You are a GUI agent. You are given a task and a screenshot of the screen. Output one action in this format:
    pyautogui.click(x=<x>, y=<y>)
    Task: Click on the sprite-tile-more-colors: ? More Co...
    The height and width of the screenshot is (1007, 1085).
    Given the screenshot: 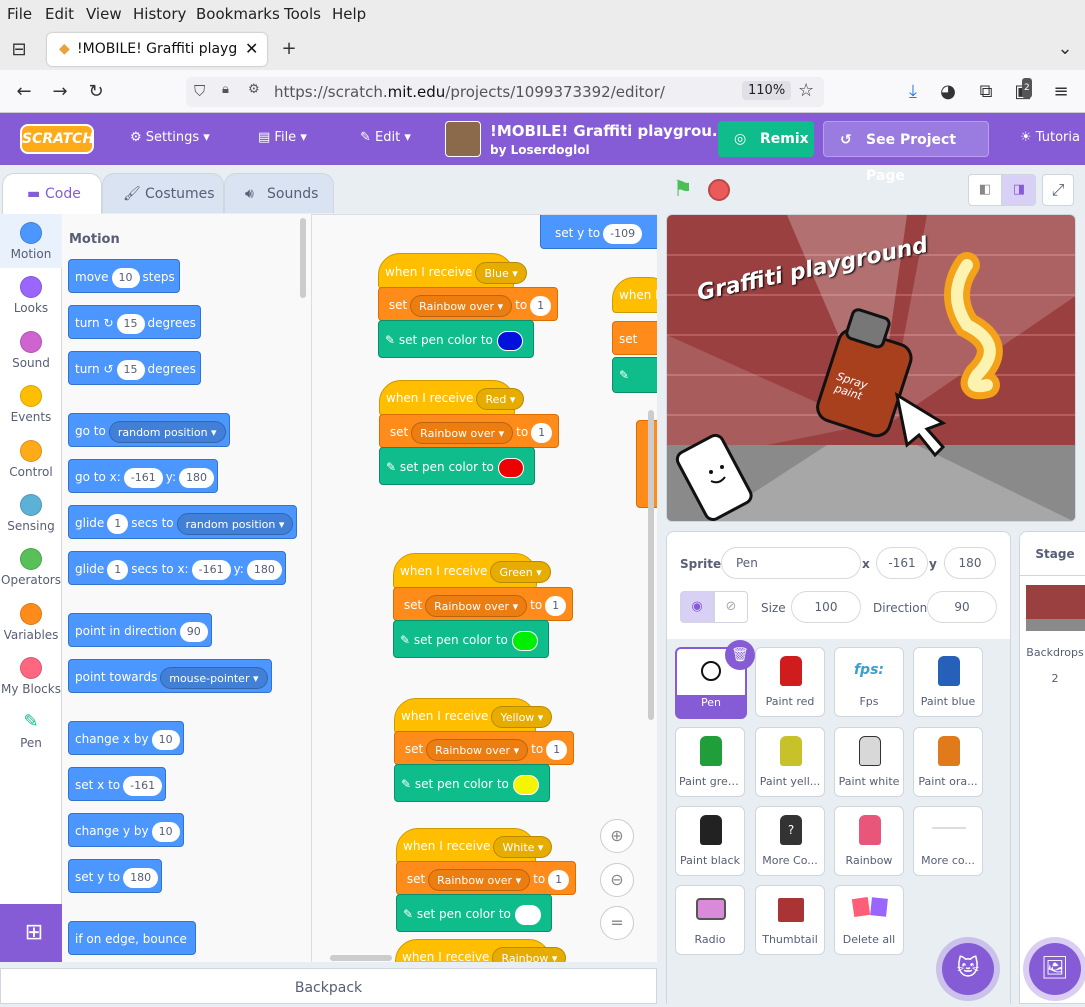 What is the action you would take?
    pyautogui.click(x=790, y=841)
    